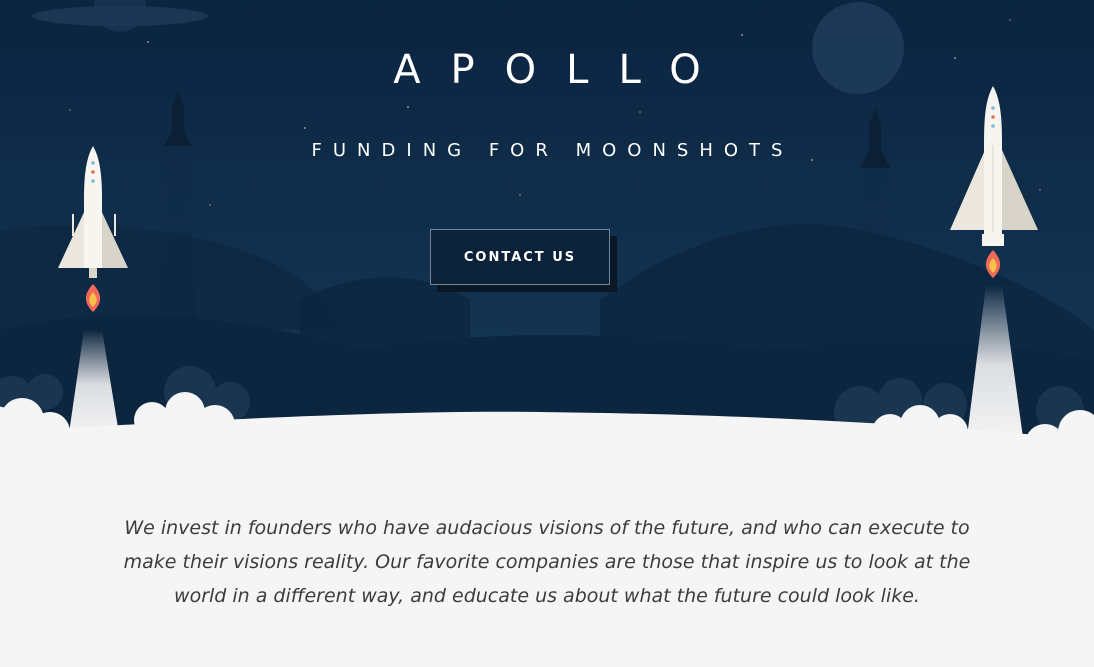 This screenshot has width=1094, height=667. Describe the element at coordinates (562, 70) in the screenshot. I see `brand-logo: APOLLO` at that location.